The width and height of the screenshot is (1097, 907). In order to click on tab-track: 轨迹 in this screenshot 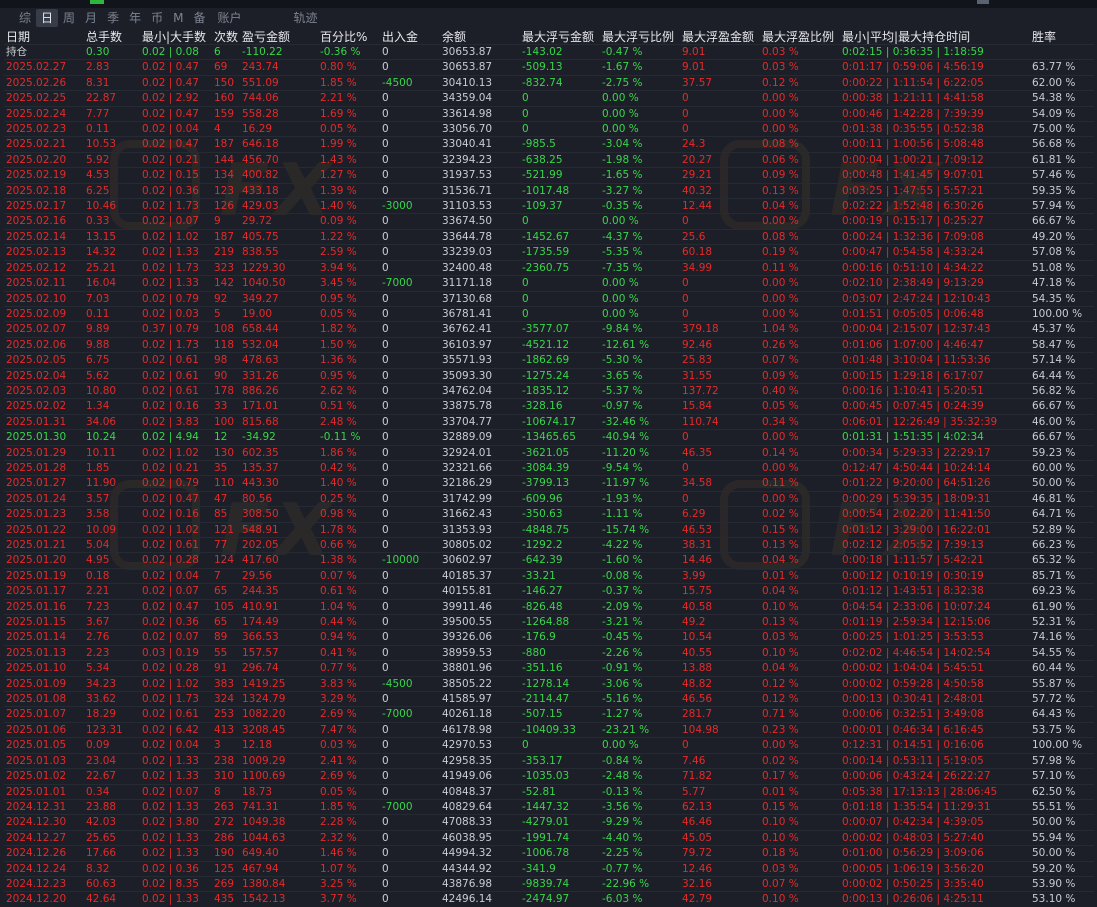, I will do `click(306, 18)`.